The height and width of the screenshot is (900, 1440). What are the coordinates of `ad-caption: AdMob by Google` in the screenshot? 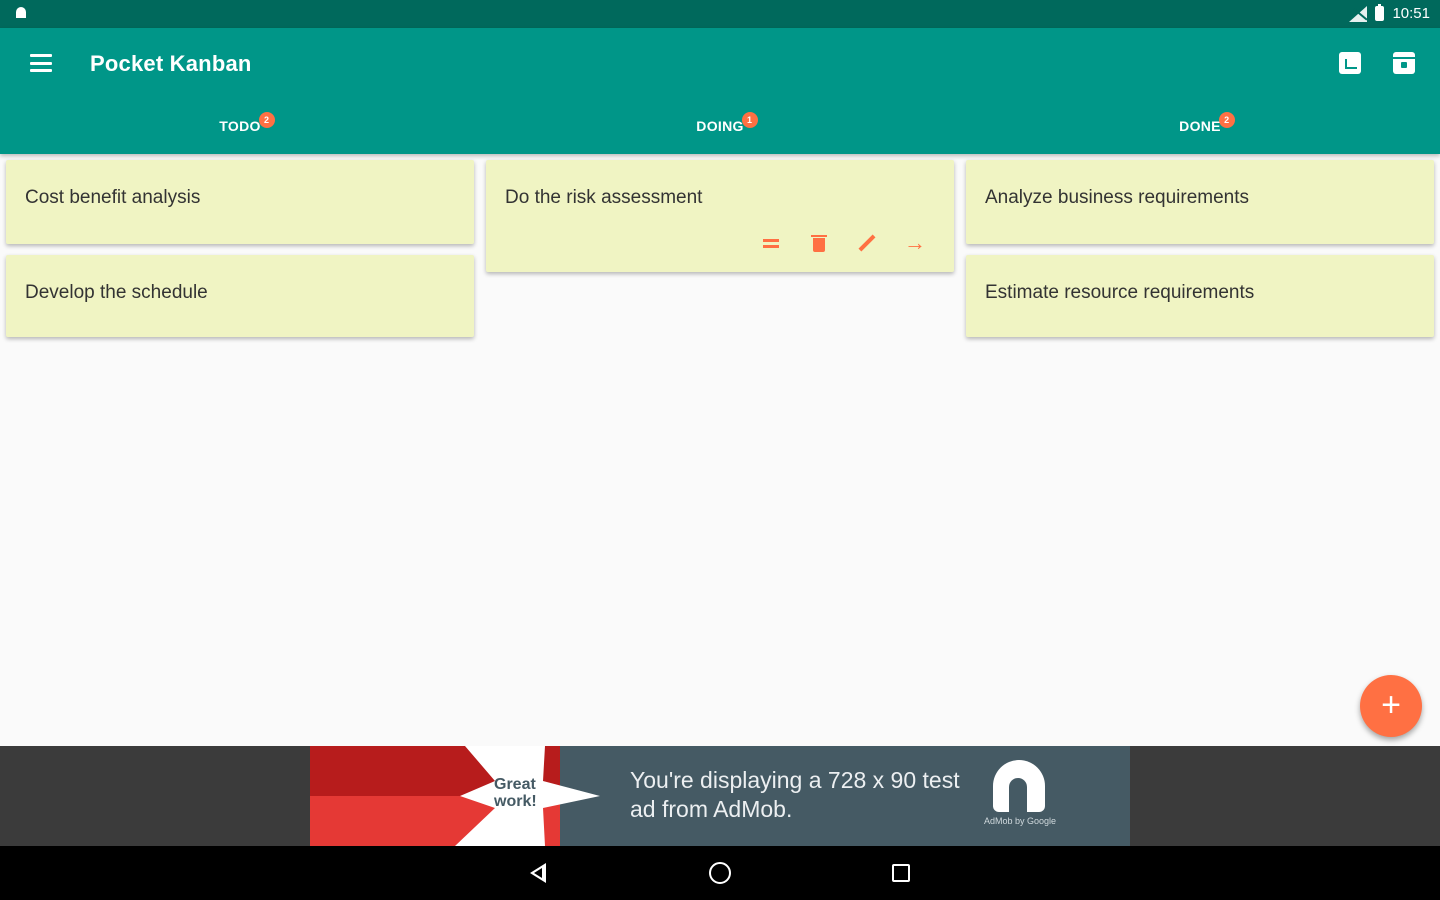 It's located at (1020, 821).